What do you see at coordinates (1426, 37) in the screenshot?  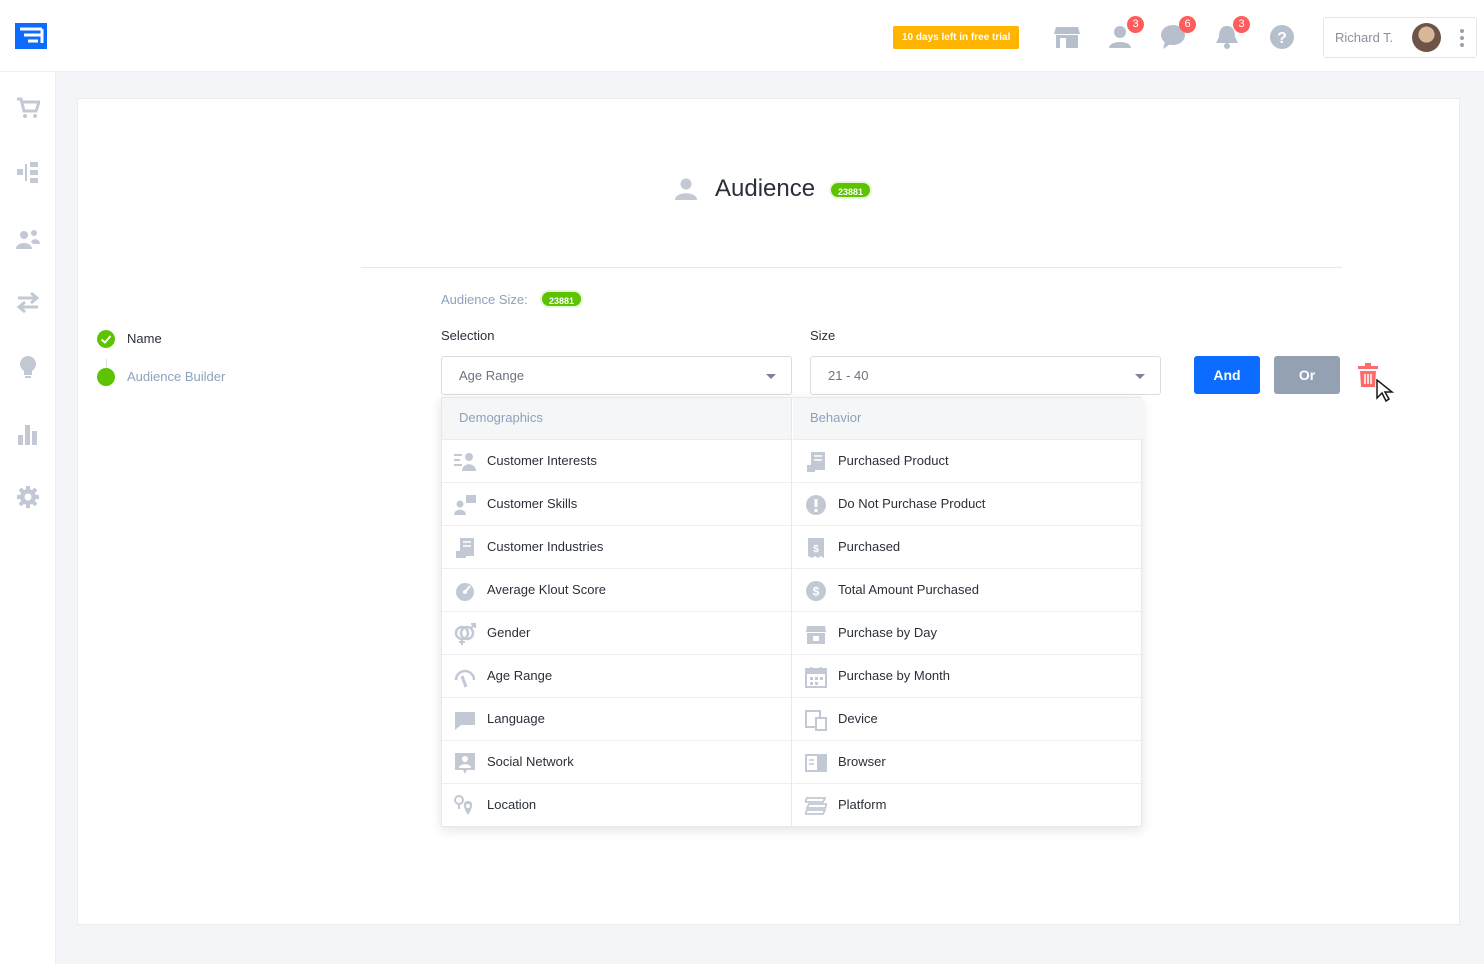 I see `avatar` at bounding box center [1426, 37].